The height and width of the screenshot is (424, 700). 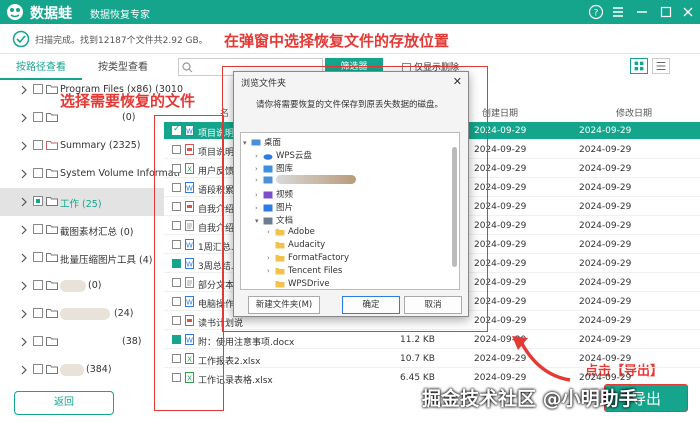 What do you see at coordinates (256, 142) in the screenshot?
I see `desktop-icon` at bounding box center [256, 142].